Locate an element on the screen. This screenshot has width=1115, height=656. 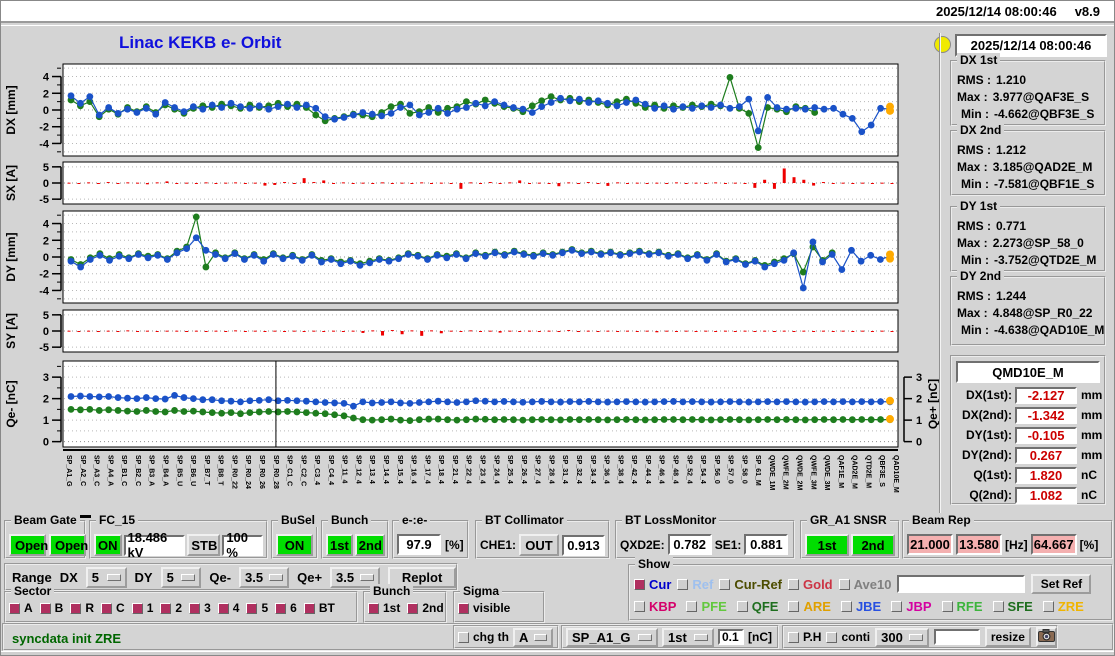
window-titlebar: 2025/12/14 08:00:46 v8.9 is located at coordinates (557, 12).